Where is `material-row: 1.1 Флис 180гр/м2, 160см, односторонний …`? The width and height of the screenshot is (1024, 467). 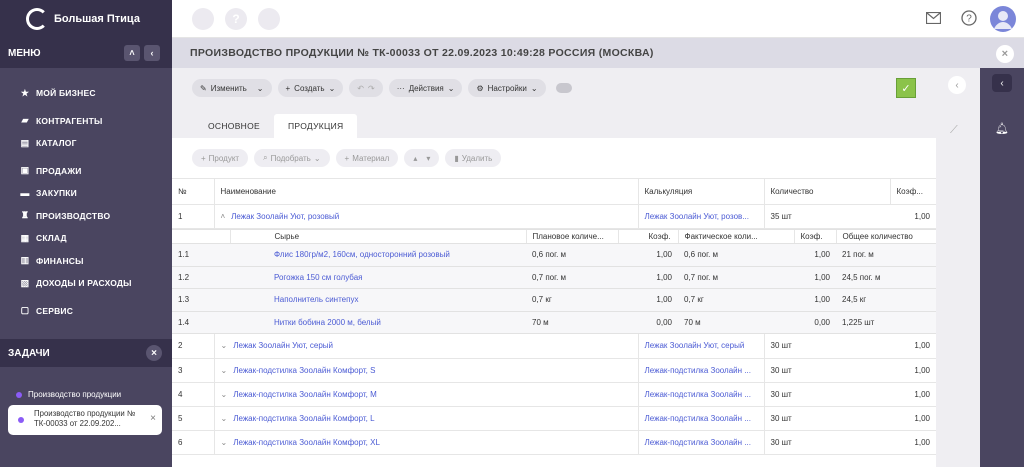
material-row: 1.1 Флис 180гр/м2, 160см, односторонний … is located at coordinates (554, 255).